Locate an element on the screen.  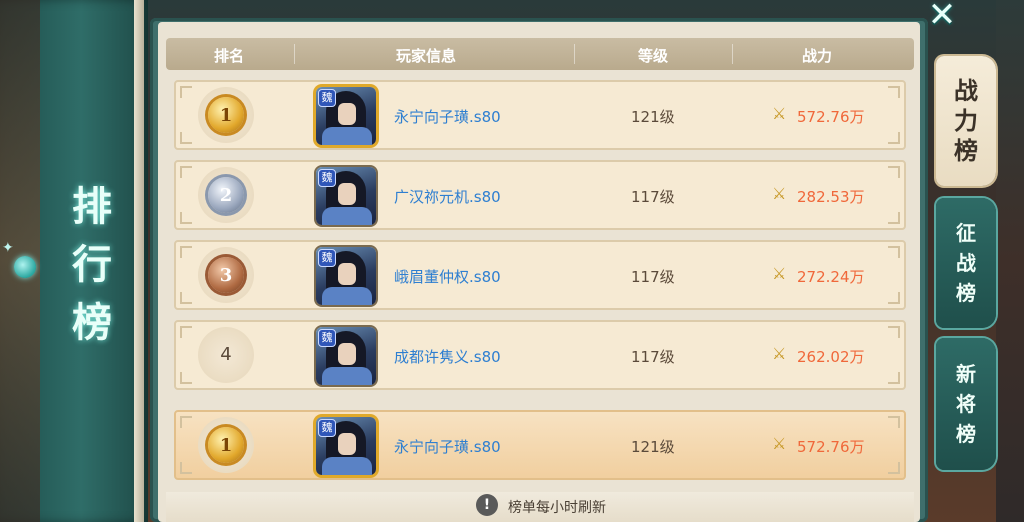
tab-label-char: 力 is located at coordinates (966, 120).